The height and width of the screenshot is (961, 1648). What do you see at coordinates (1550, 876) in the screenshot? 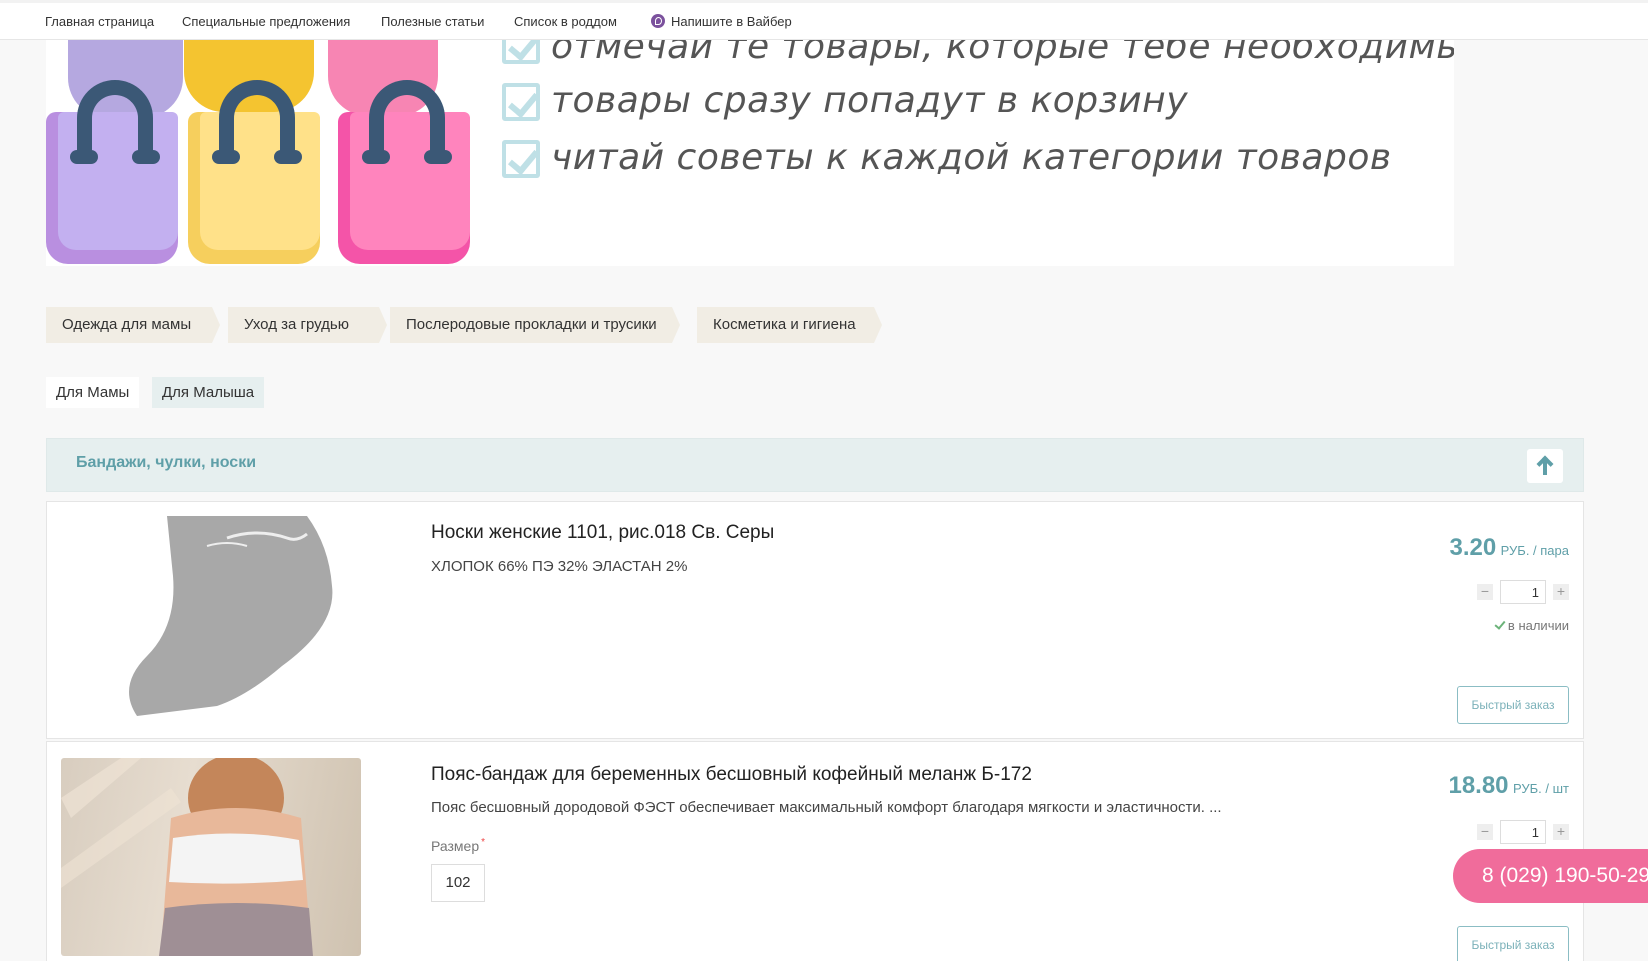
I see `phone-callback-button: 8 (029) 190-50-29` at bounding box center [1550, 876].